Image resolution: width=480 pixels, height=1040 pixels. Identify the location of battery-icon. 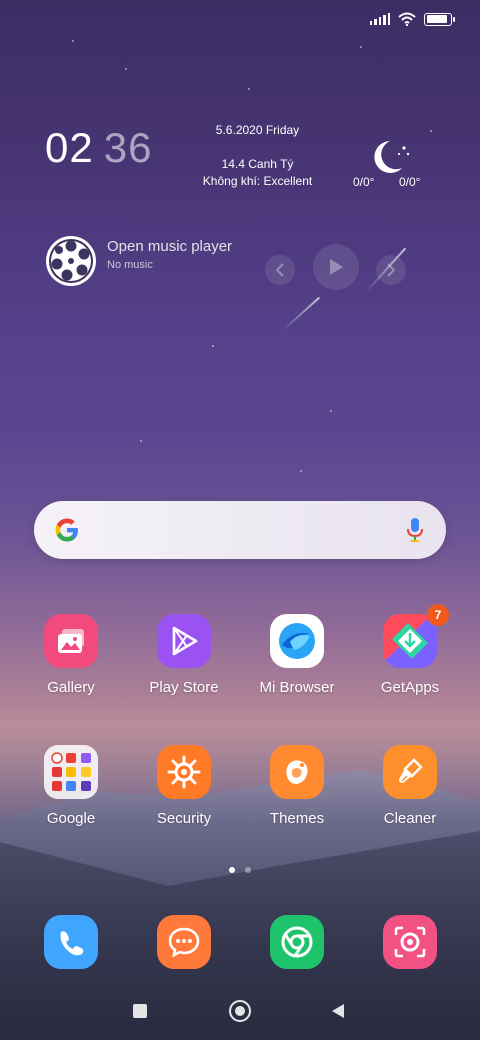
(439, 19).